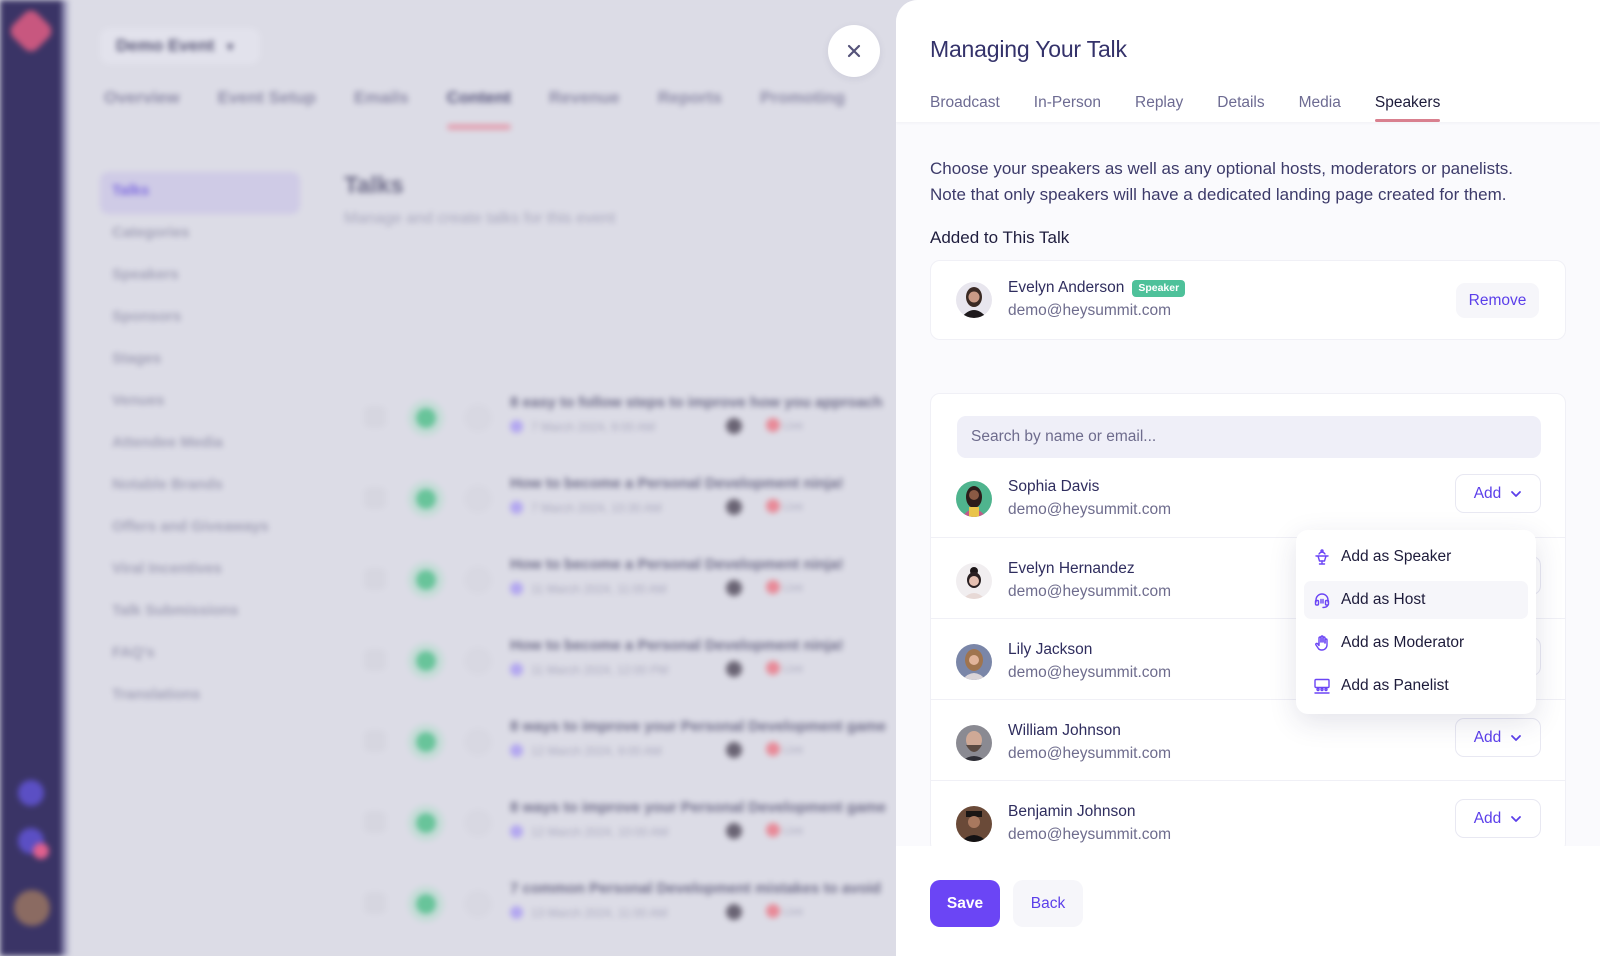 This screenshot has width=1600, height=956. What do you see at coordinates (1516, 737) in the screenshot?
I see `chevron-down-icon` at bounding box center [1516, 737].